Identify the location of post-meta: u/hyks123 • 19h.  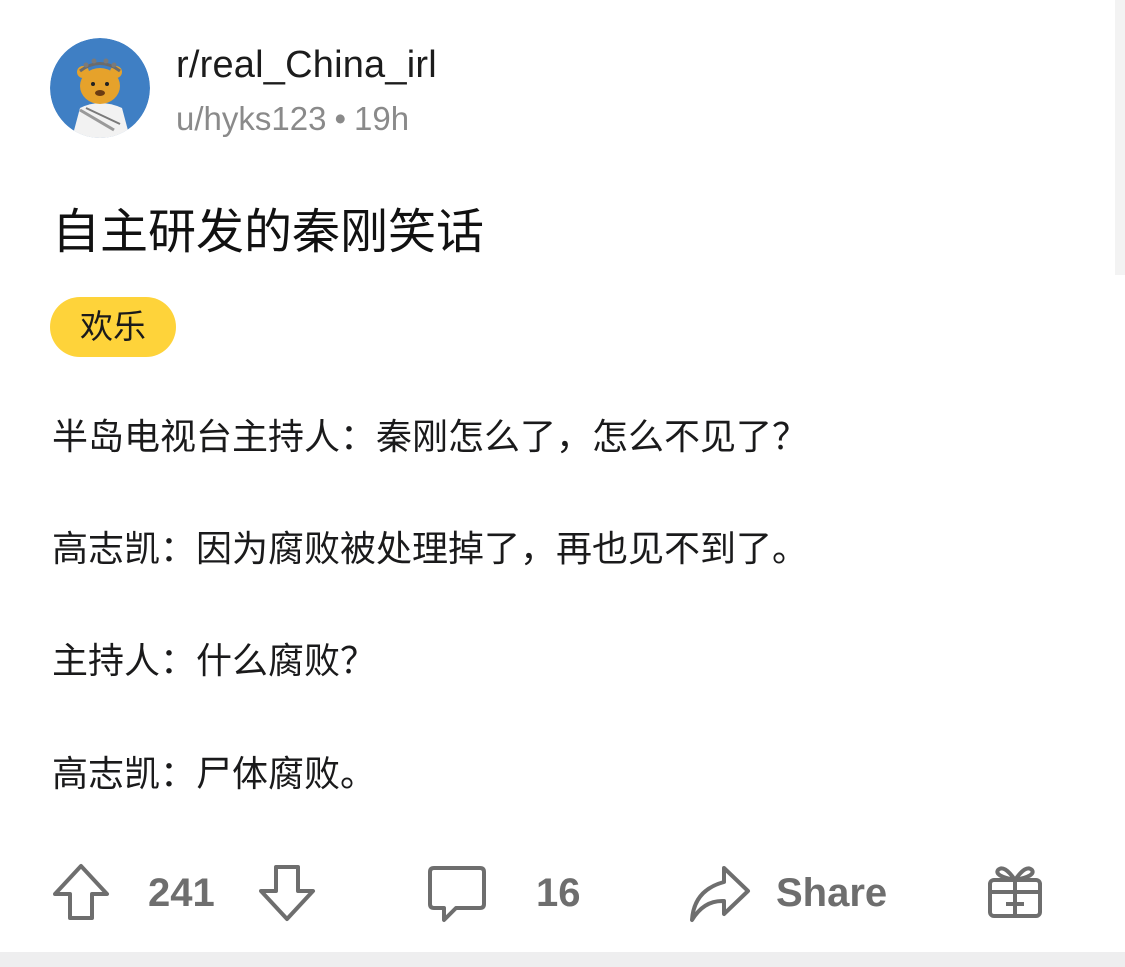
(292, 119).